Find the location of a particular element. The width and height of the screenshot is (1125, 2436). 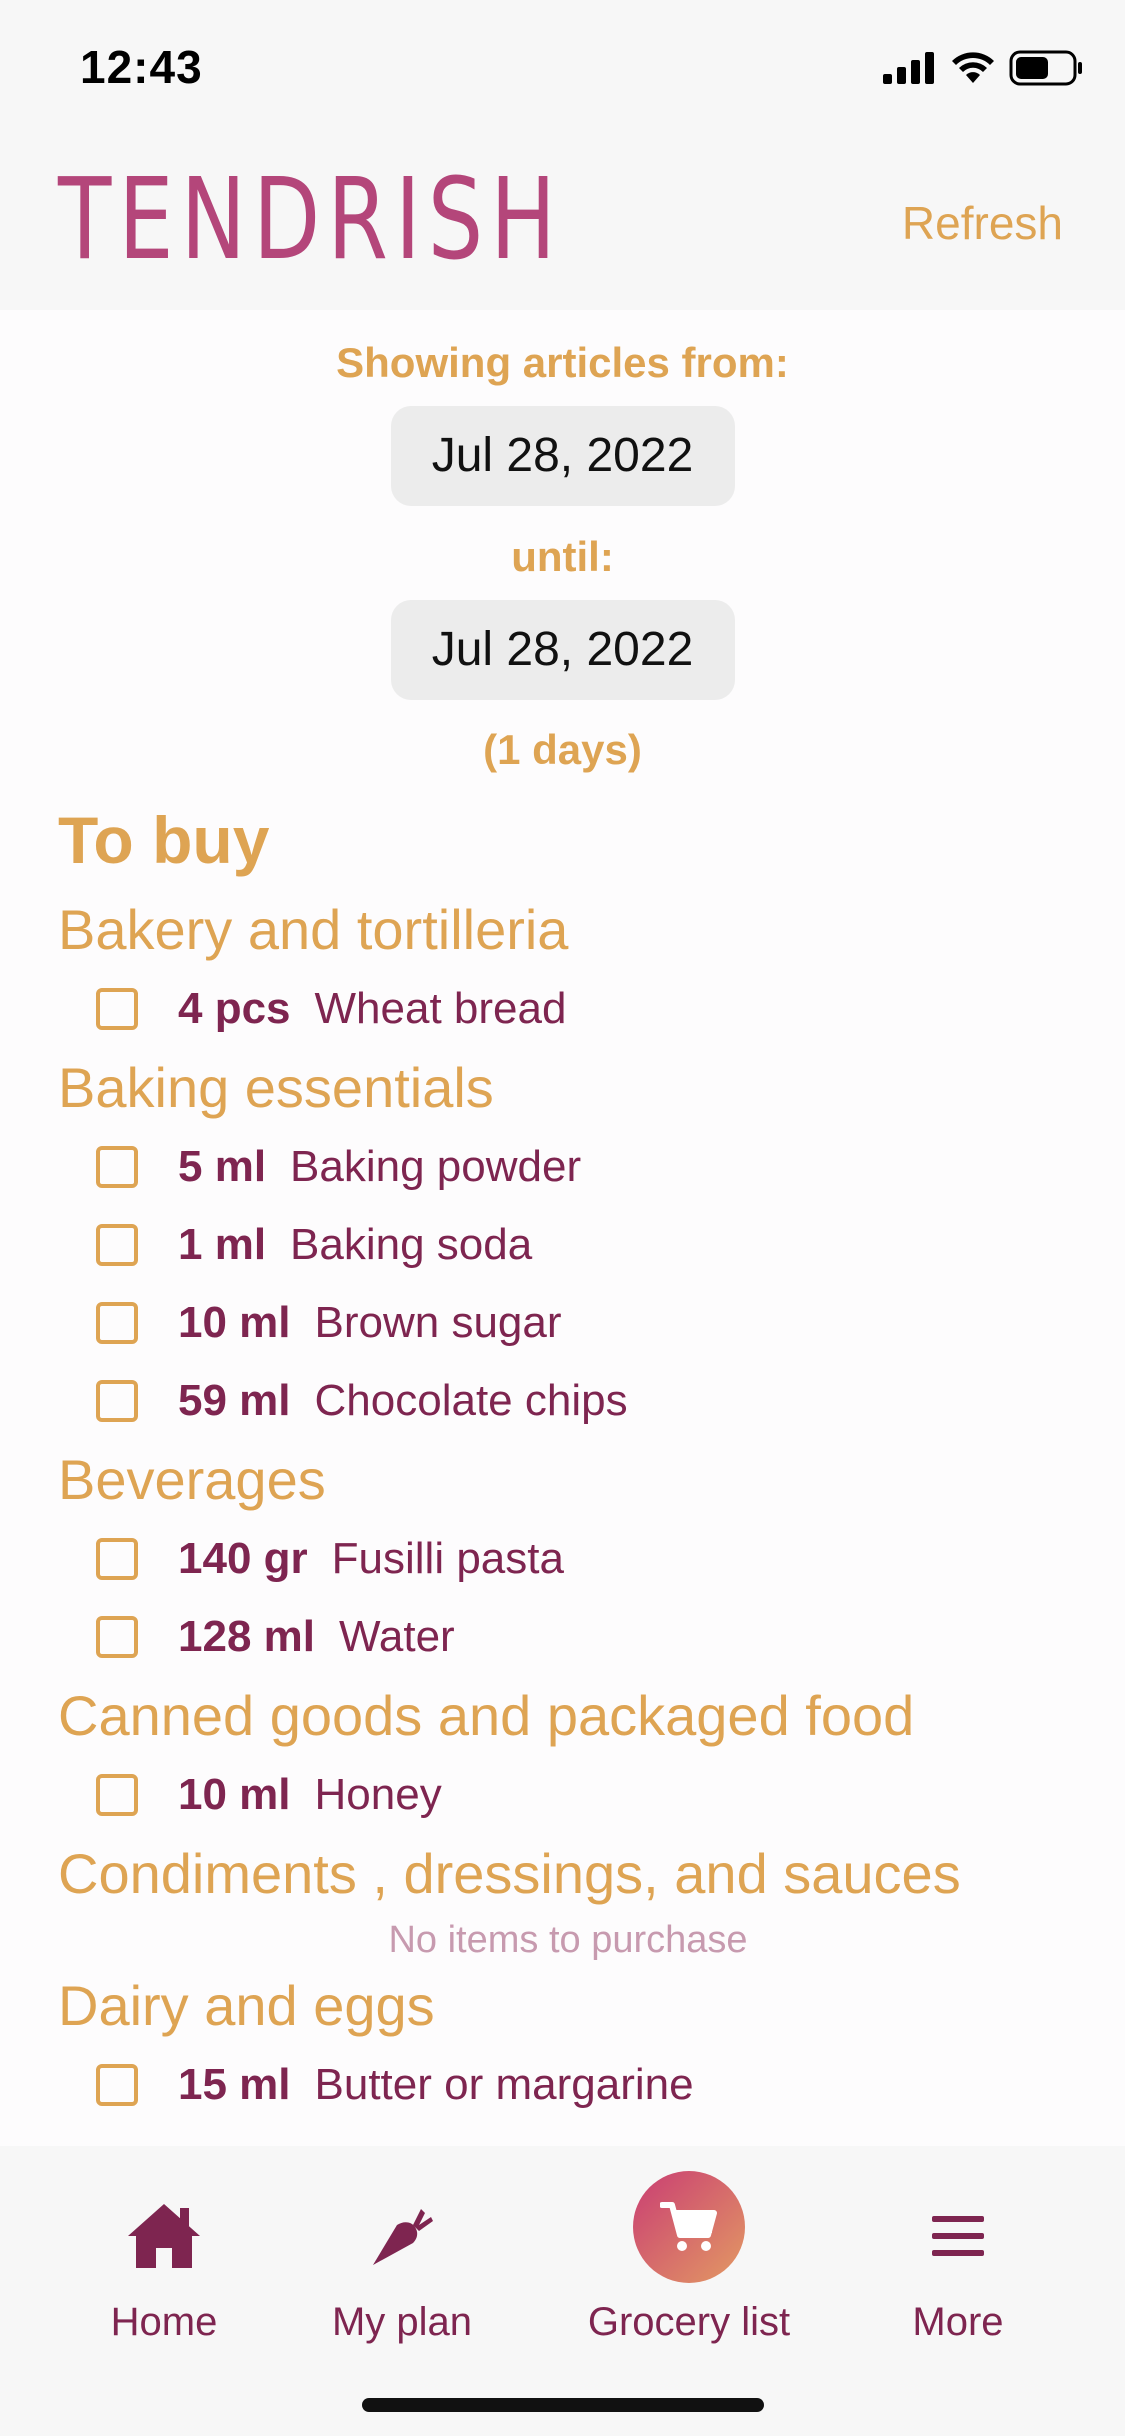

from-date-picker: Jul 28, 2022 is located at coordinates (562, 456).